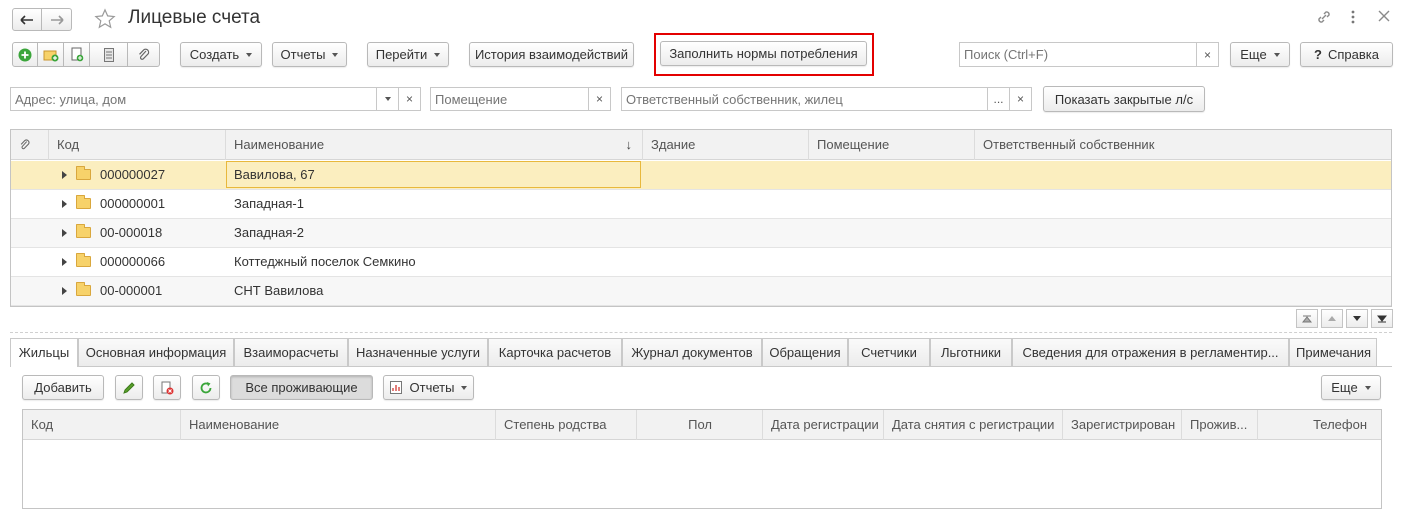 Image resolution: width=1401 pixels, height=509 pixels. I want to click on attach-button, so click(144, 54).